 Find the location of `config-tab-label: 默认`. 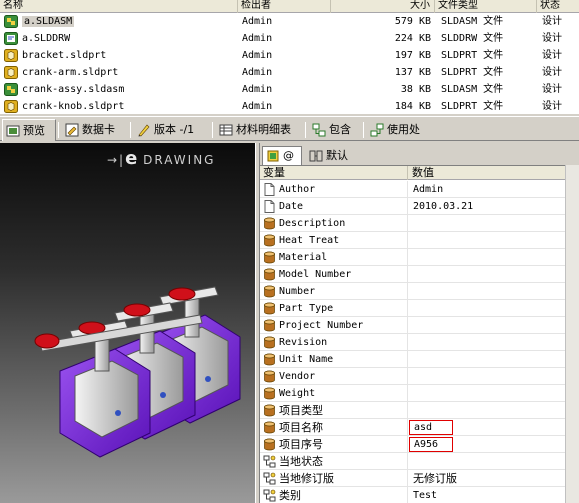

config-tab-label: 默认 is located at coordinates (337, 155).